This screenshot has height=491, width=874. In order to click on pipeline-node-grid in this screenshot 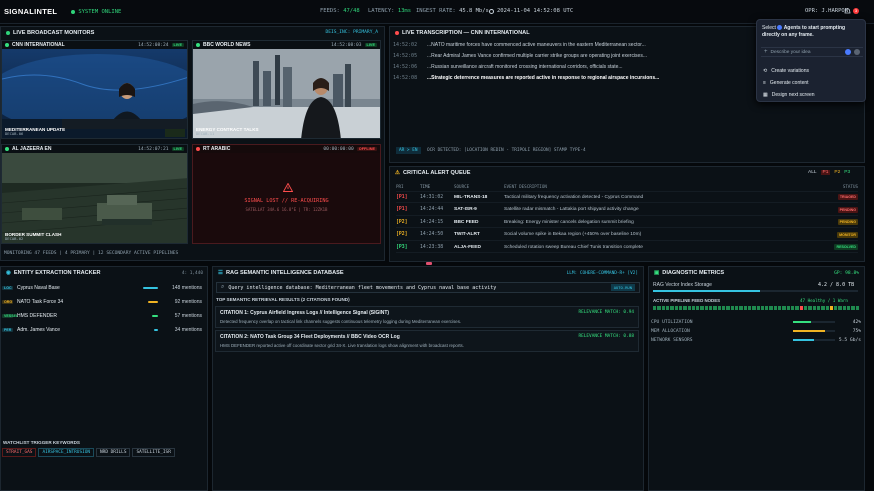, I will do `click(756, 308)`.